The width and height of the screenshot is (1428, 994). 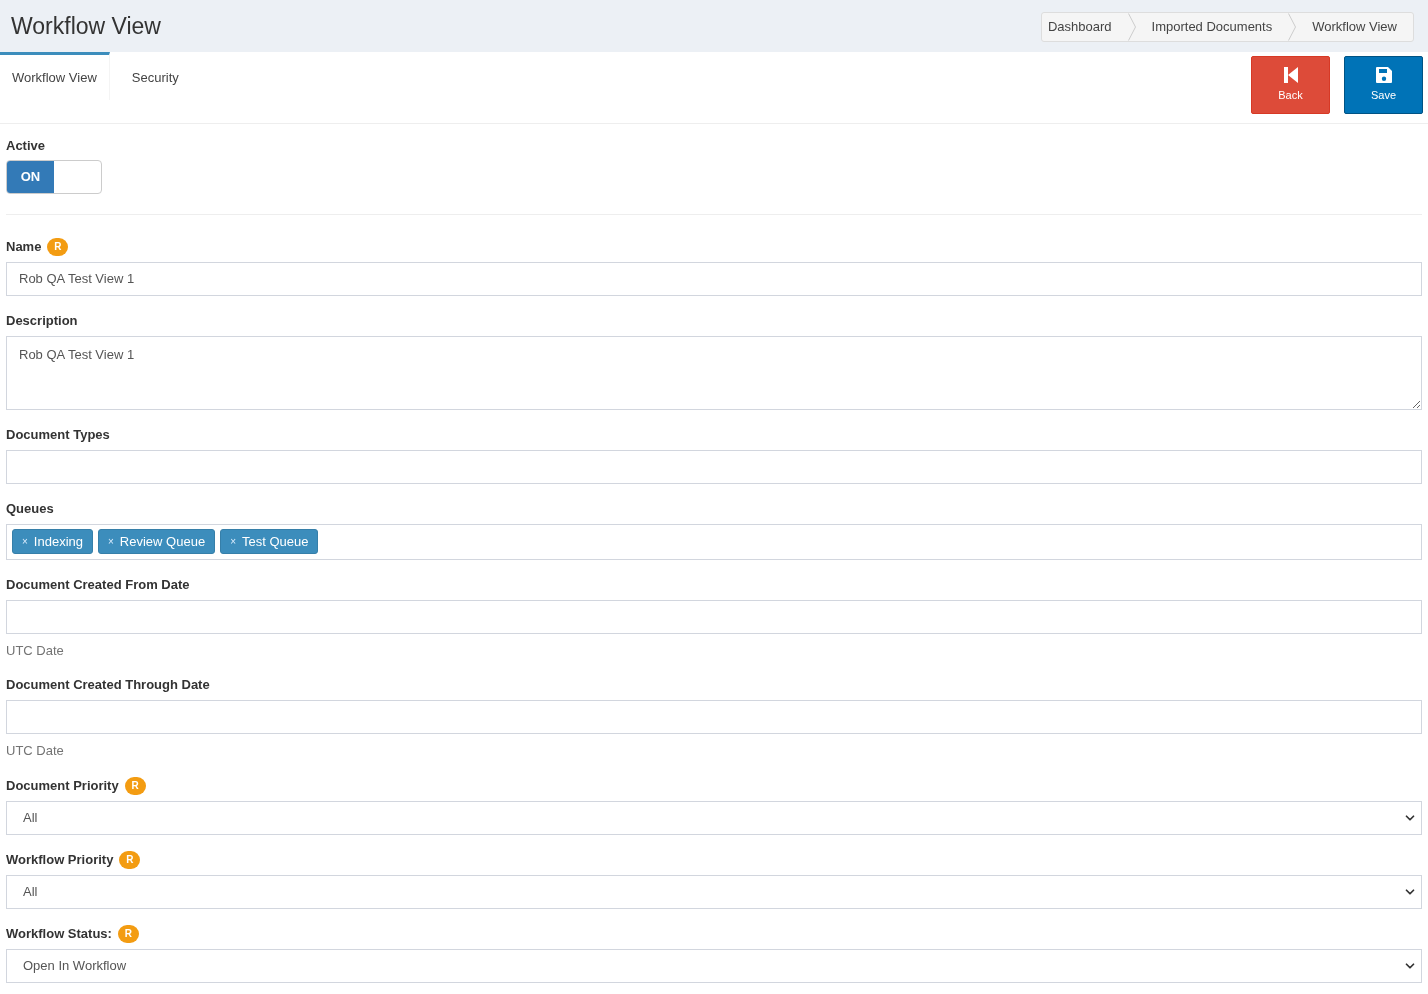 I want to click on text-area: Rob QA Test View 1, so click(x=714, y=372).